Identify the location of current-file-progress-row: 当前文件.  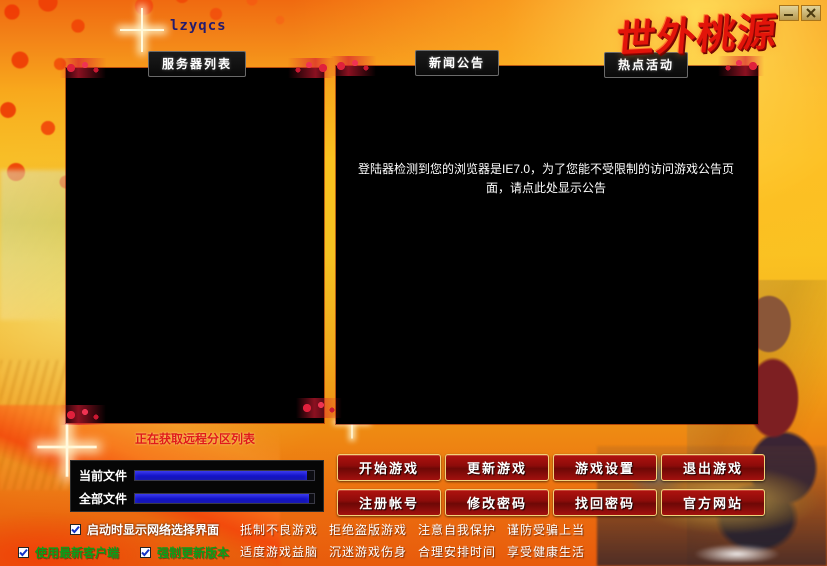
(197, 475).